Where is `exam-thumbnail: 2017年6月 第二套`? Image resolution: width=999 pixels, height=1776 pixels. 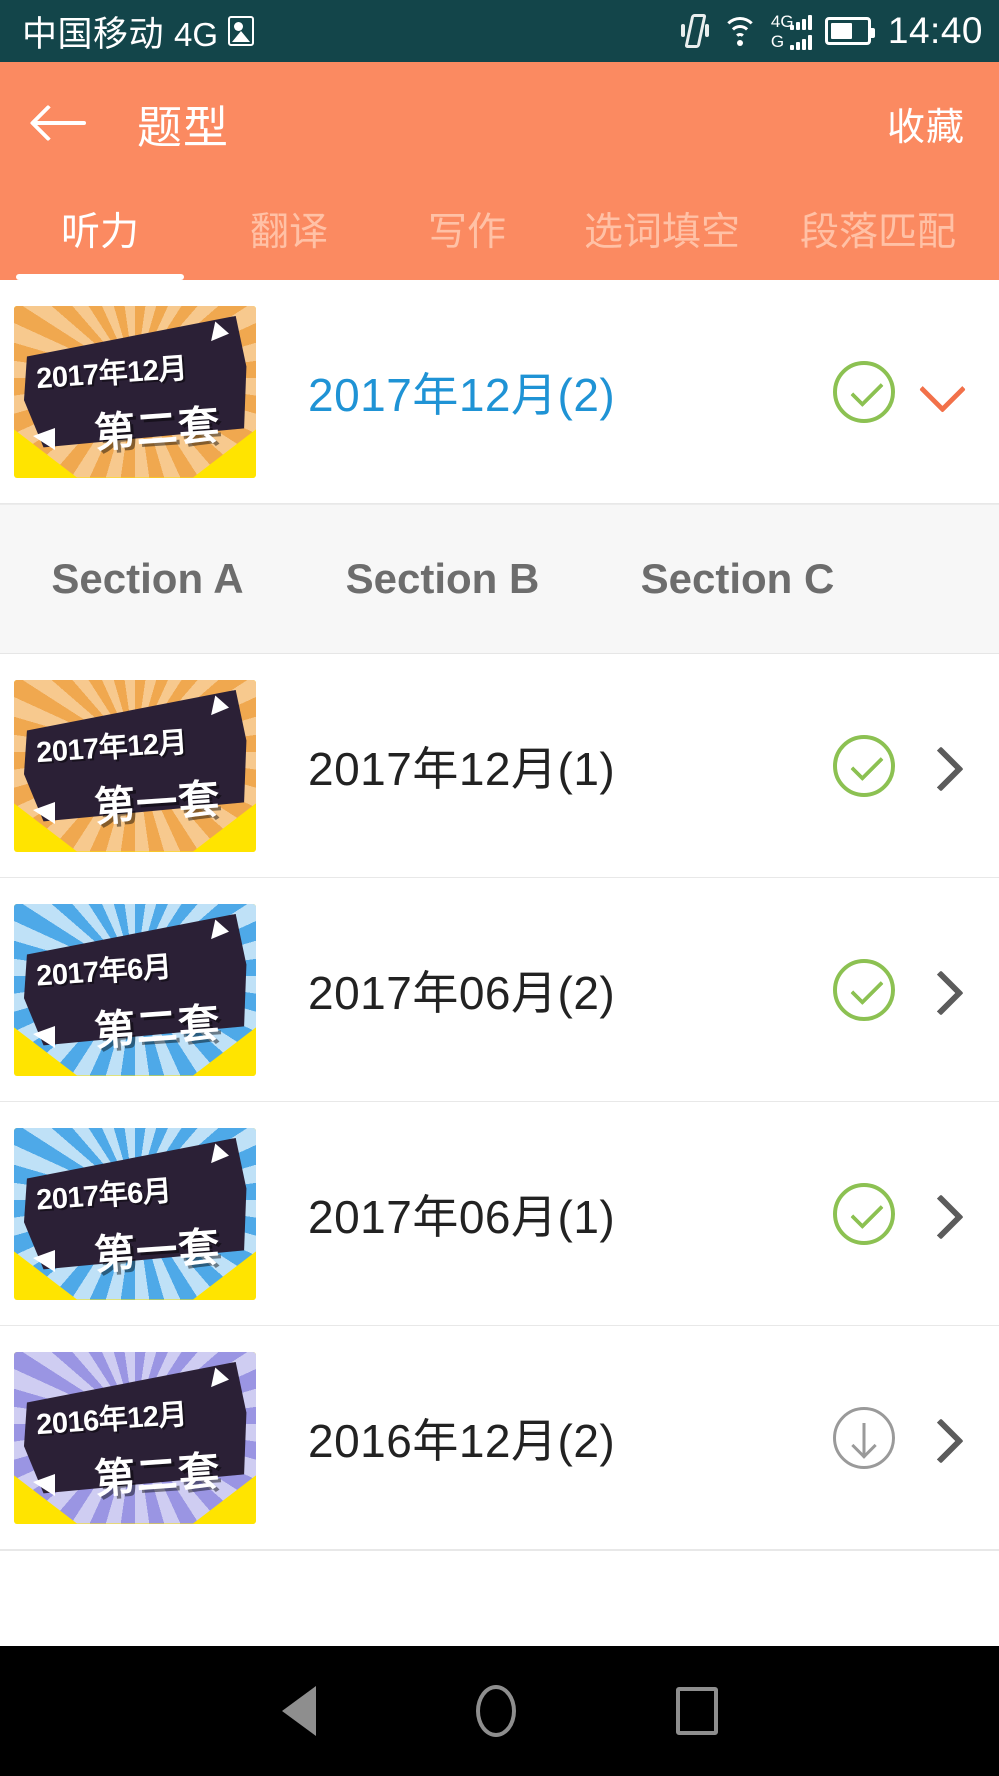
exam-thumbnail: 2017年6月 第二套 is located at coordinates (135, 989).